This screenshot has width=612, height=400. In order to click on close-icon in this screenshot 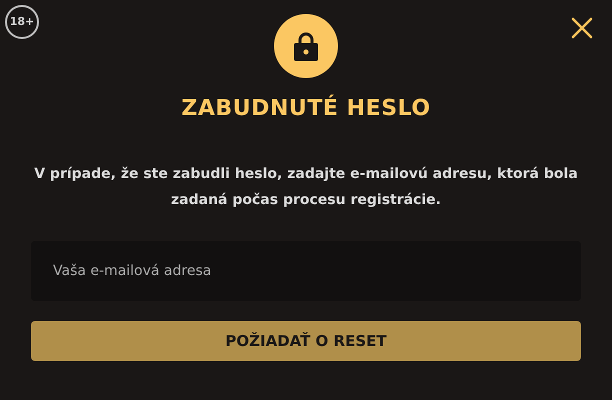, I will do `click(582, 28)`.